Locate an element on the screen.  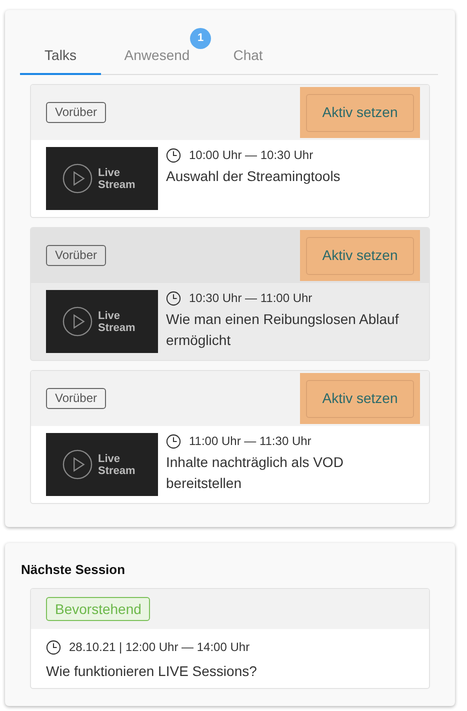
section-heading: Nächste Session is located at coordinates (73, 570).